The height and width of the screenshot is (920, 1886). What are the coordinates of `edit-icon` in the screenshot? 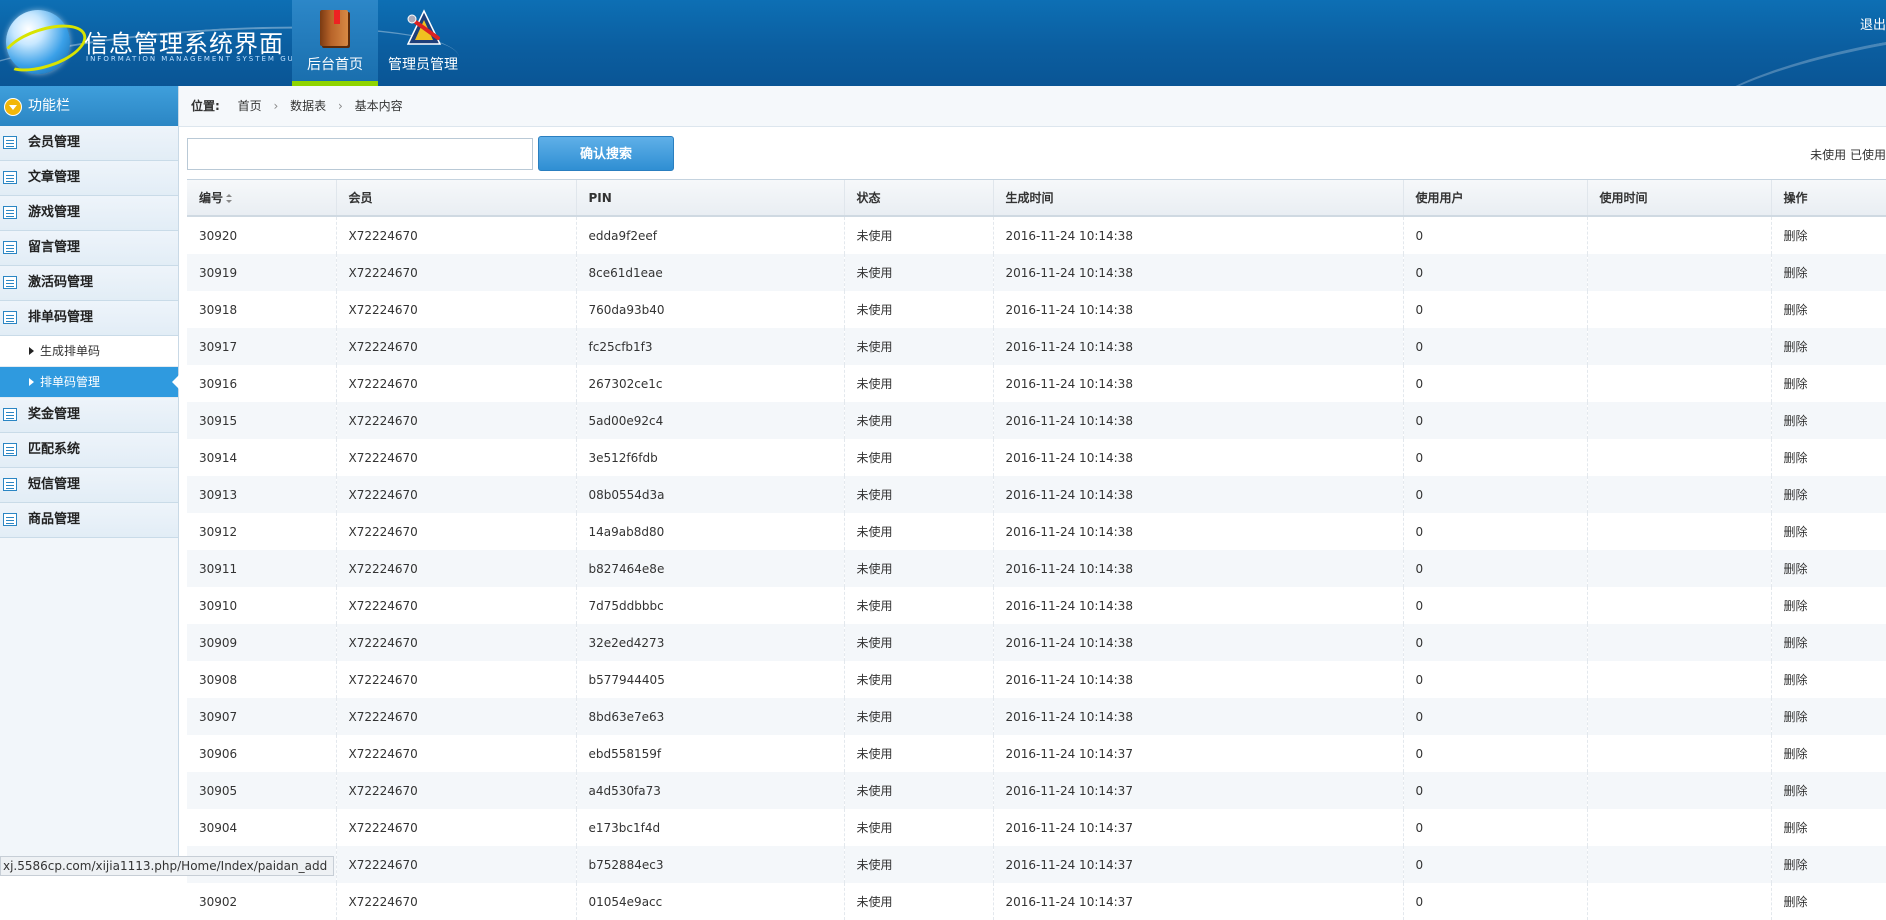 It's located at (10, 212).